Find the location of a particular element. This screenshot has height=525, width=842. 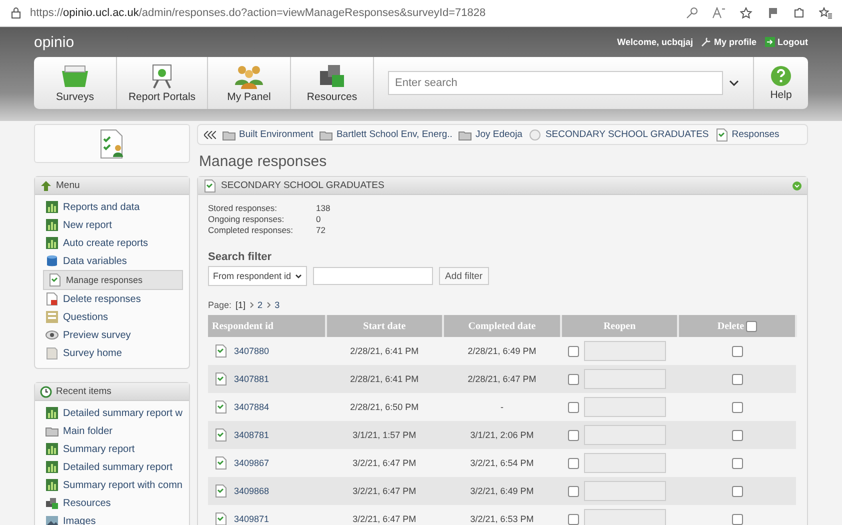

toolbar-button: My Panel is located at coordinates (249, 83).